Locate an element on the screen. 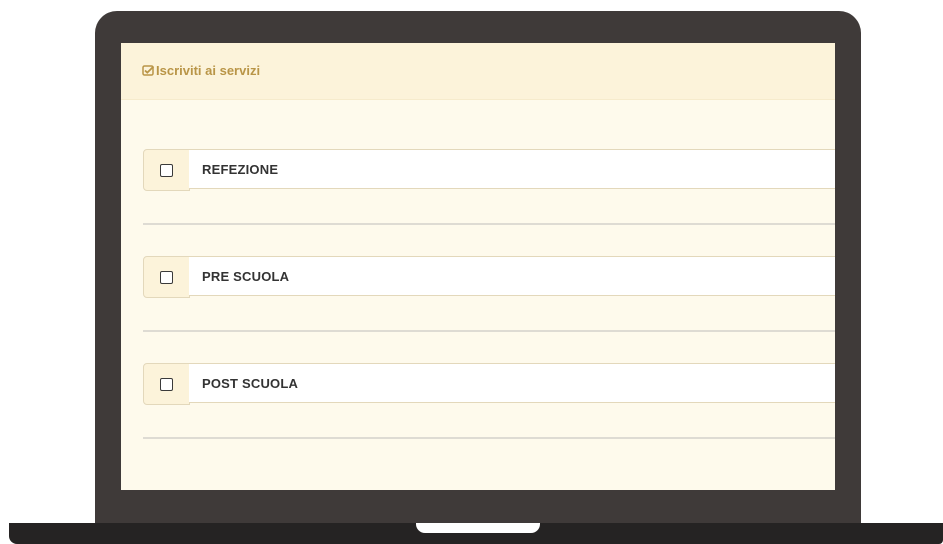  service-field: PRE SCUOLA is located at coordinates (512, 276).